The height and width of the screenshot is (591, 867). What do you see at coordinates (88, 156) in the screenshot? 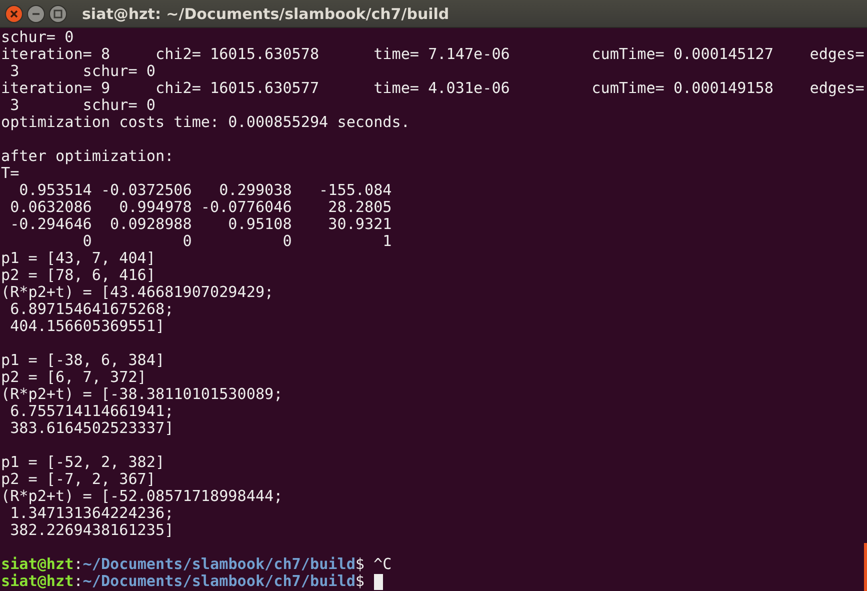
I see `output-line: after optimization:` at bounding box center [88, 156].